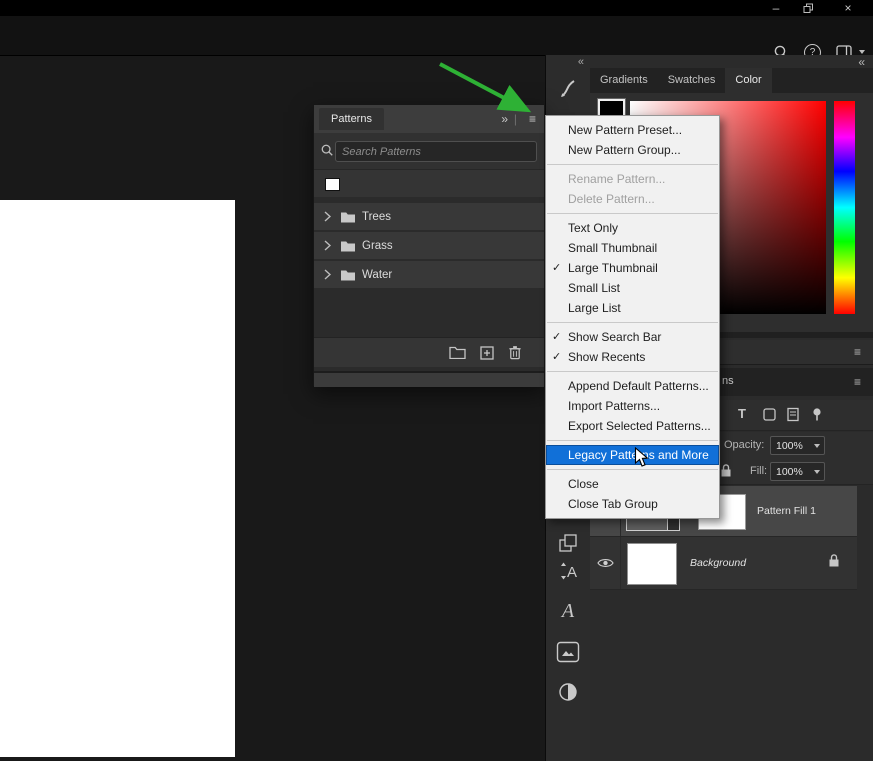  I want to click on layer-row-background: Background, so click(723, 563).